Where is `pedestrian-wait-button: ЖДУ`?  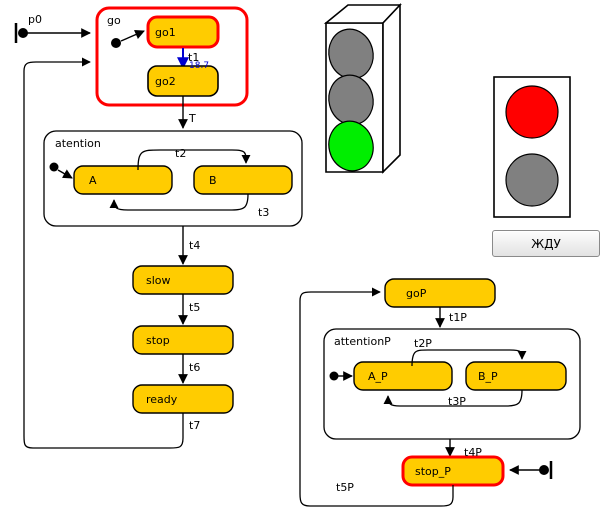 pedestrian-wait-button: ЖДУ is located at coordinates (546, 243).